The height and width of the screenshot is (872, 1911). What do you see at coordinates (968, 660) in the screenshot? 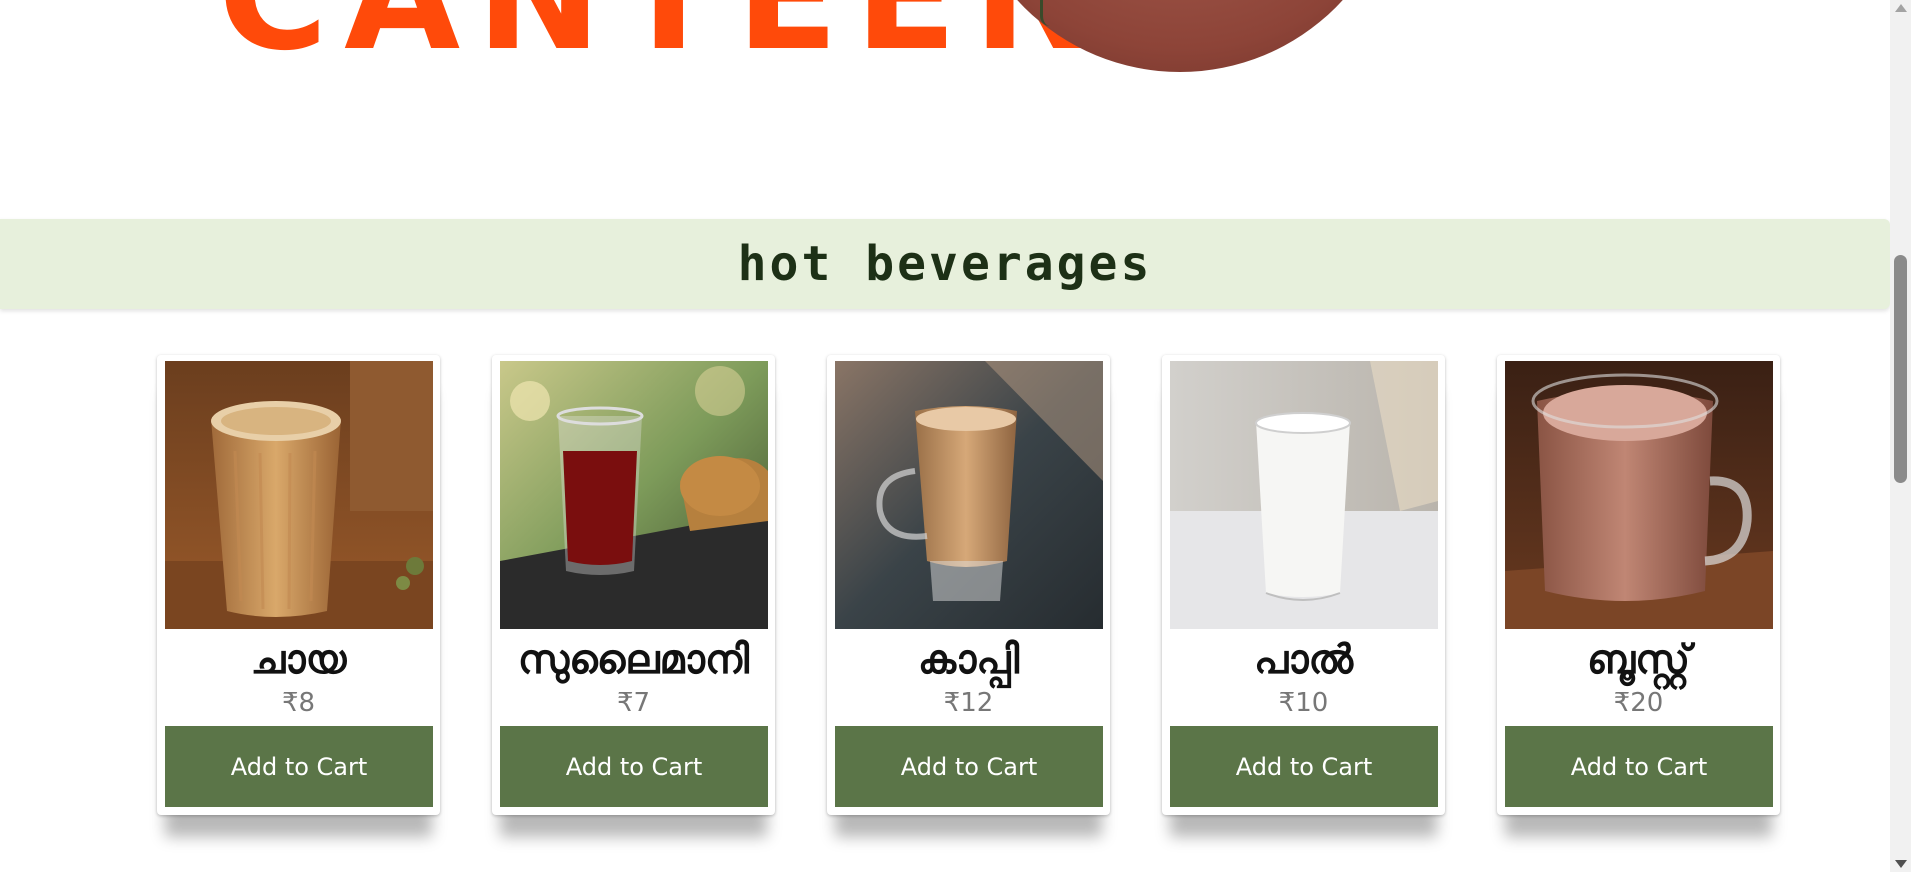
I see `item-name: കാപ്പി` at bounding box center [968, 660].